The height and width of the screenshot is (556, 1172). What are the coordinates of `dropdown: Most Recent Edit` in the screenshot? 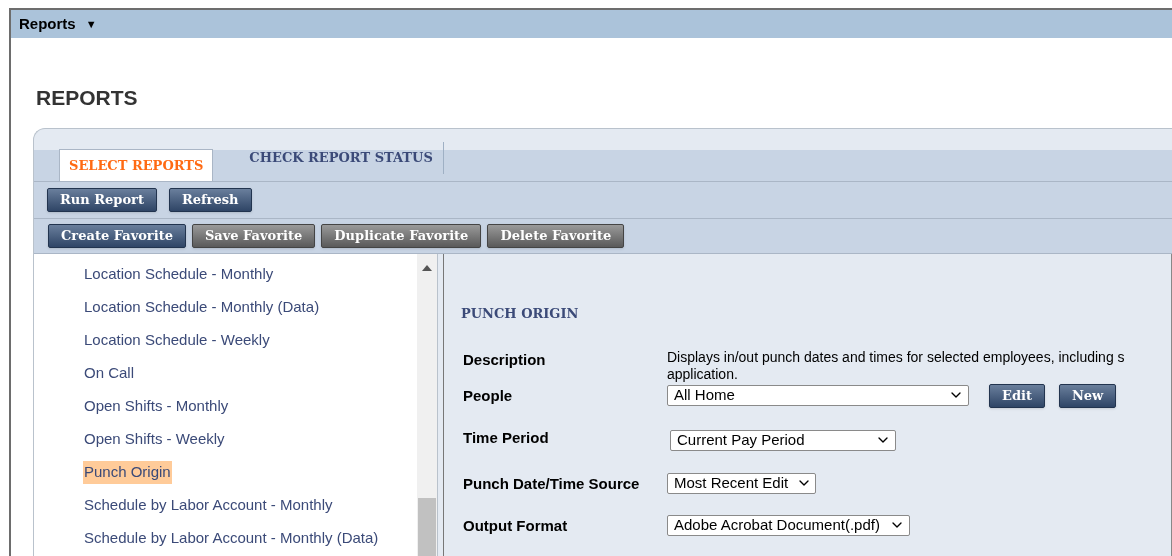 It's located at (741, 483).